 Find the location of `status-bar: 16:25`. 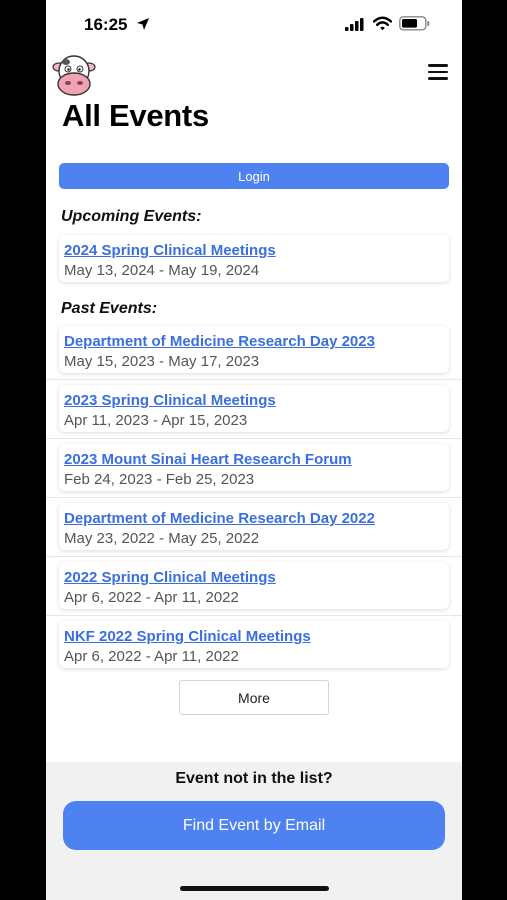

status-bar: 16:25 is located at coordinates (254, 25).